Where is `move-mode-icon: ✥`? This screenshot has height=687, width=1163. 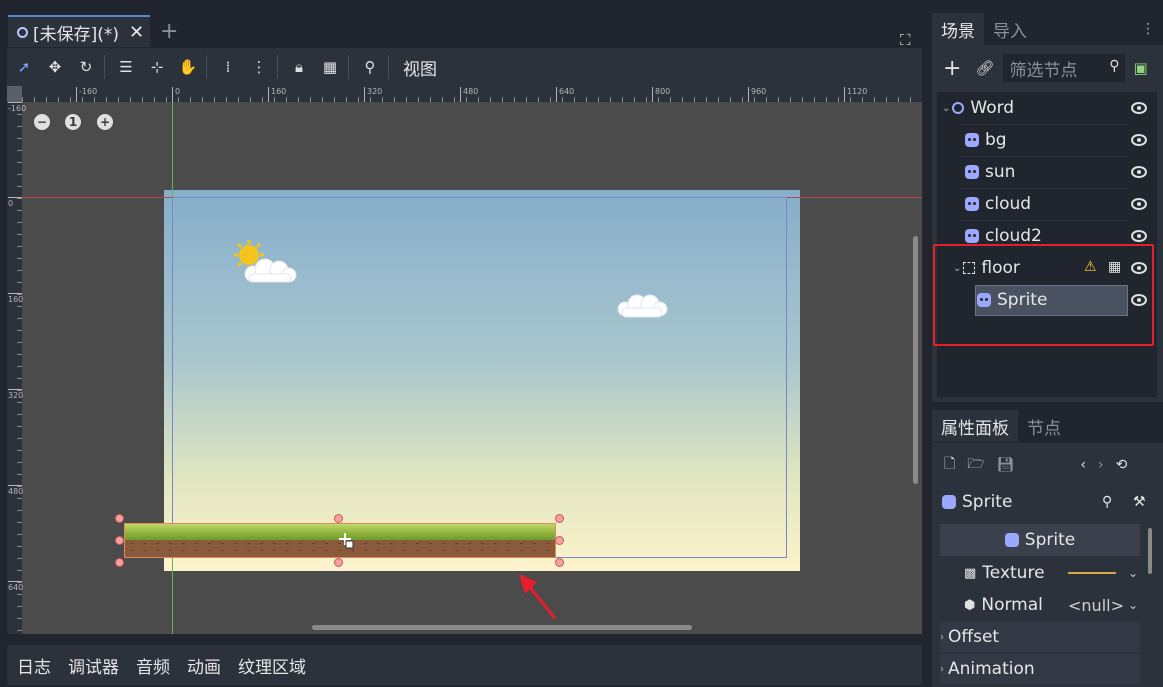 move-mode-icon: ✥ is located at coordinates (55, 67).